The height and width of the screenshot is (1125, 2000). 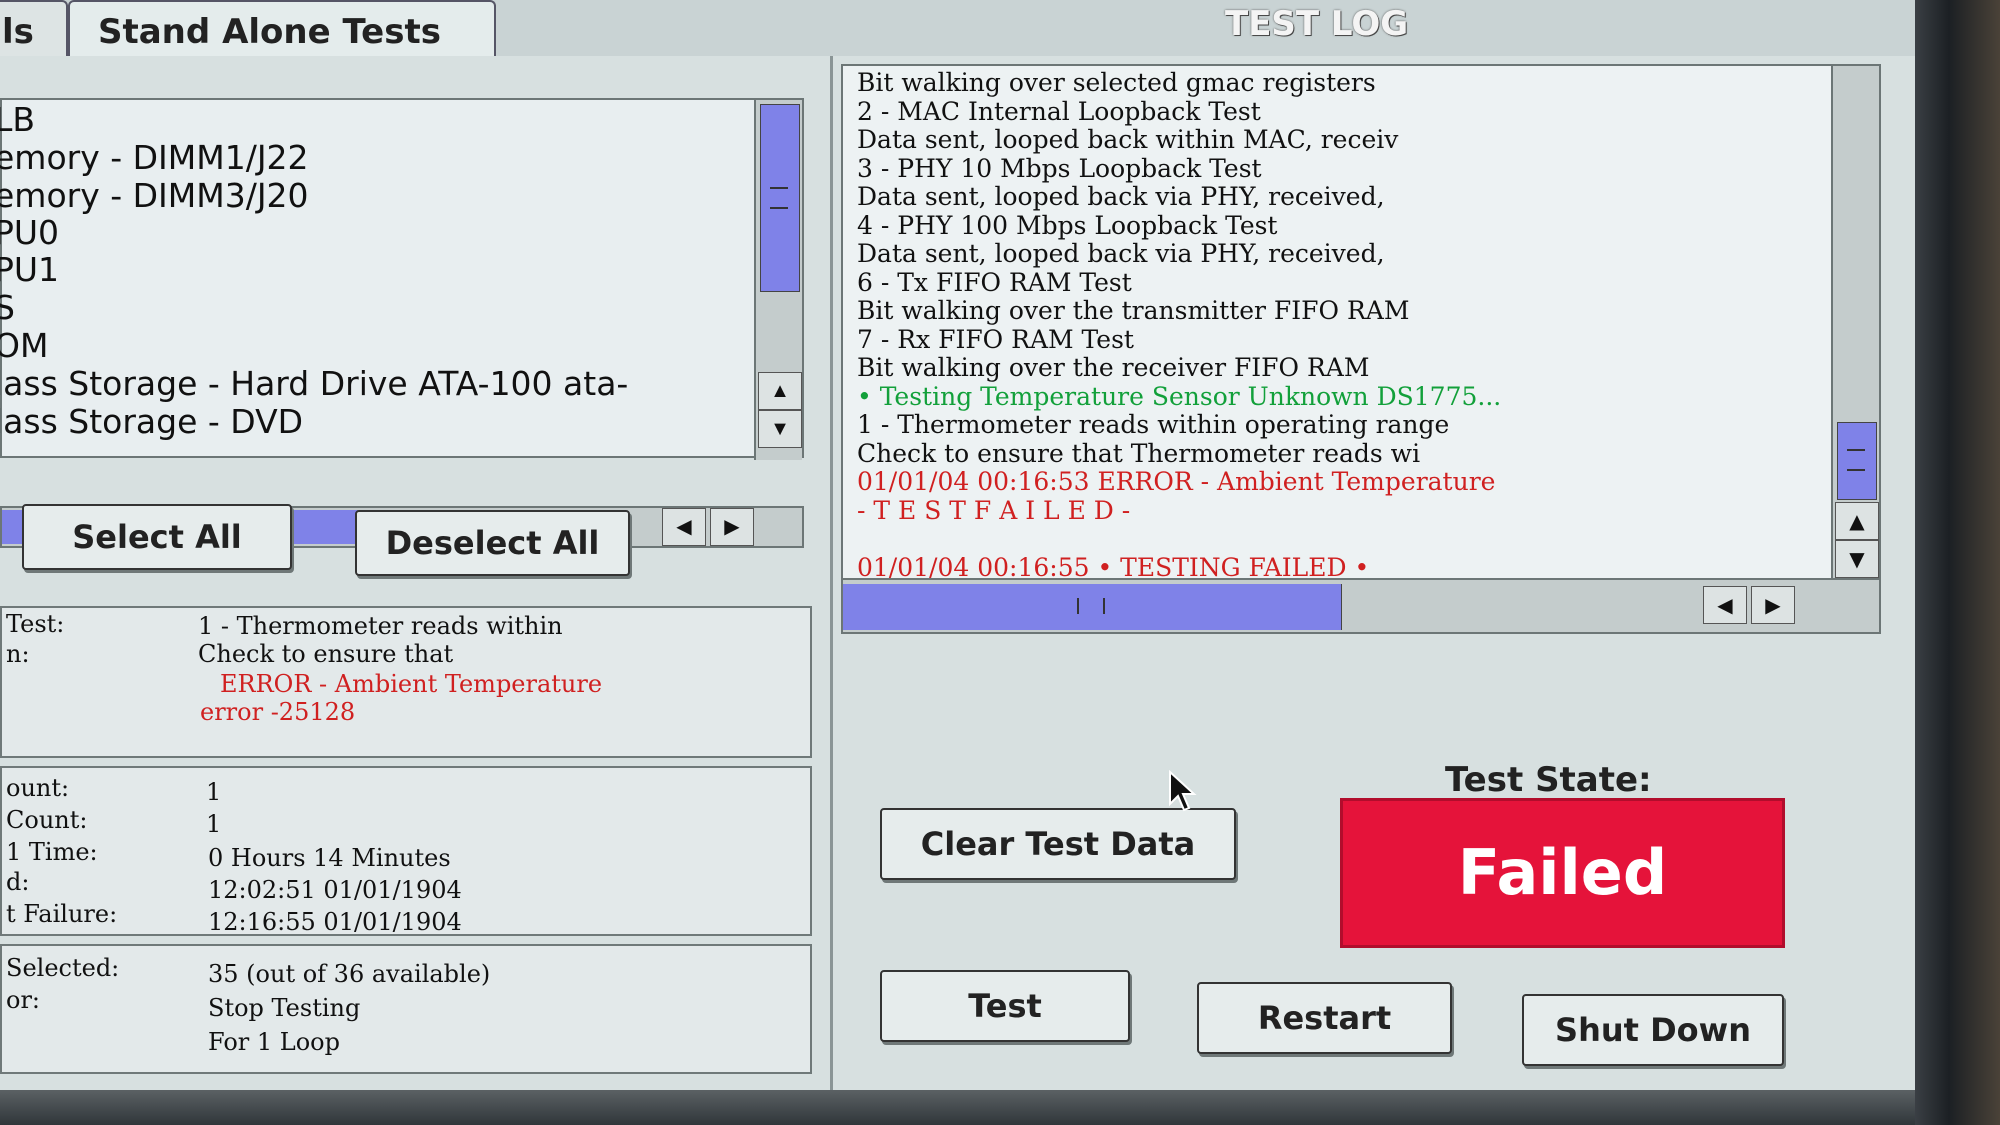 What do you see at coordinates (1317, 24) in the screenshot?
I see `test-log-title: TEST LOG` at bounding box center [1317, 24].